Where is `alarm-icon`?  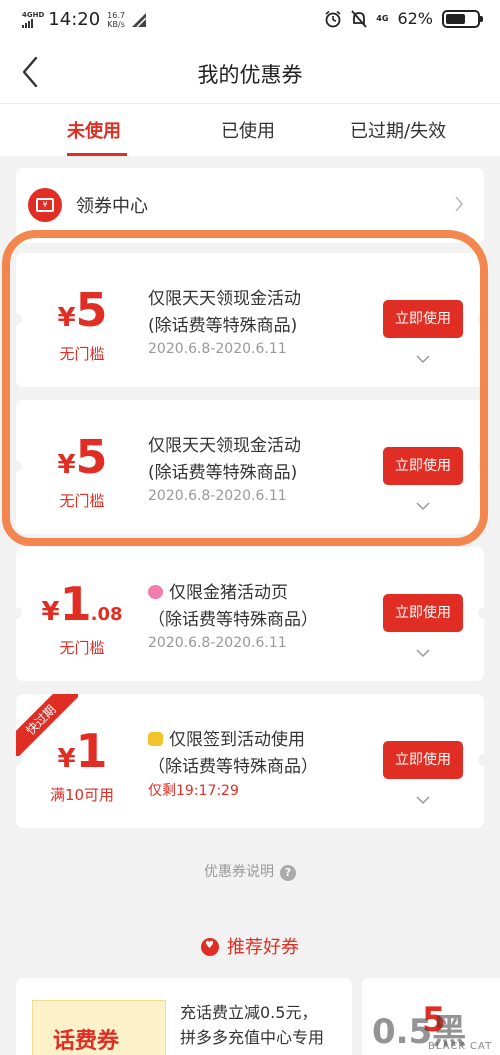
alarm-icon is located at coordinates (333, 18).